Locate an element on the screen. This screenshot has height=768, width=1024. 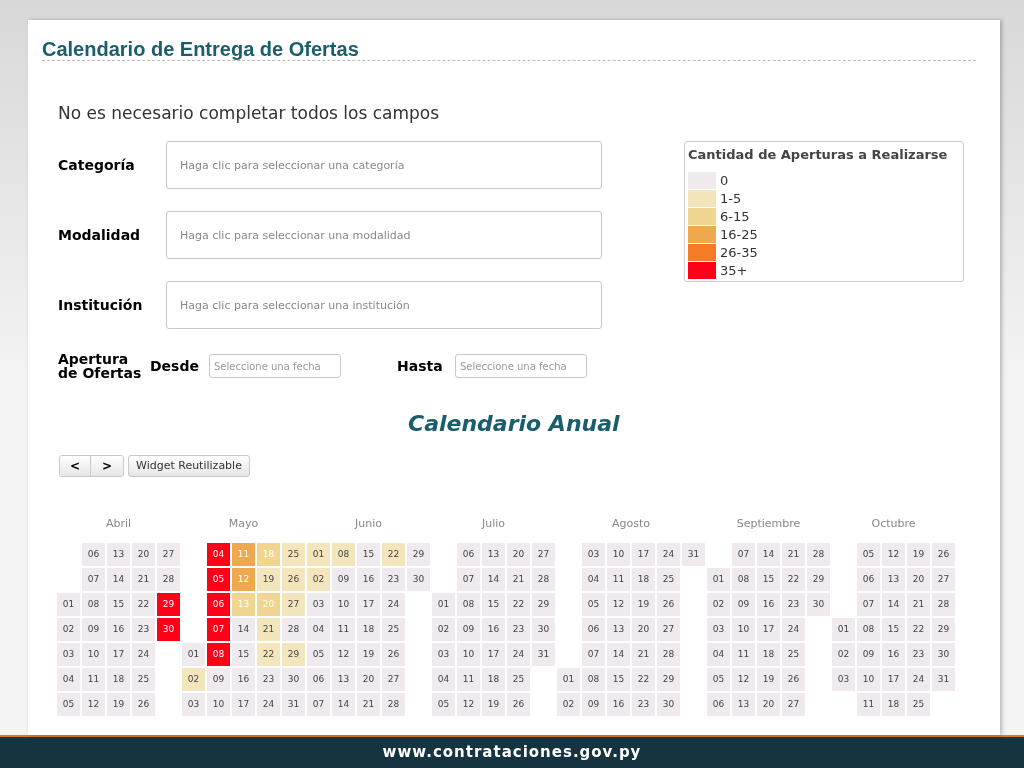
day-cell: 15 is located at coordinates (493, 604).